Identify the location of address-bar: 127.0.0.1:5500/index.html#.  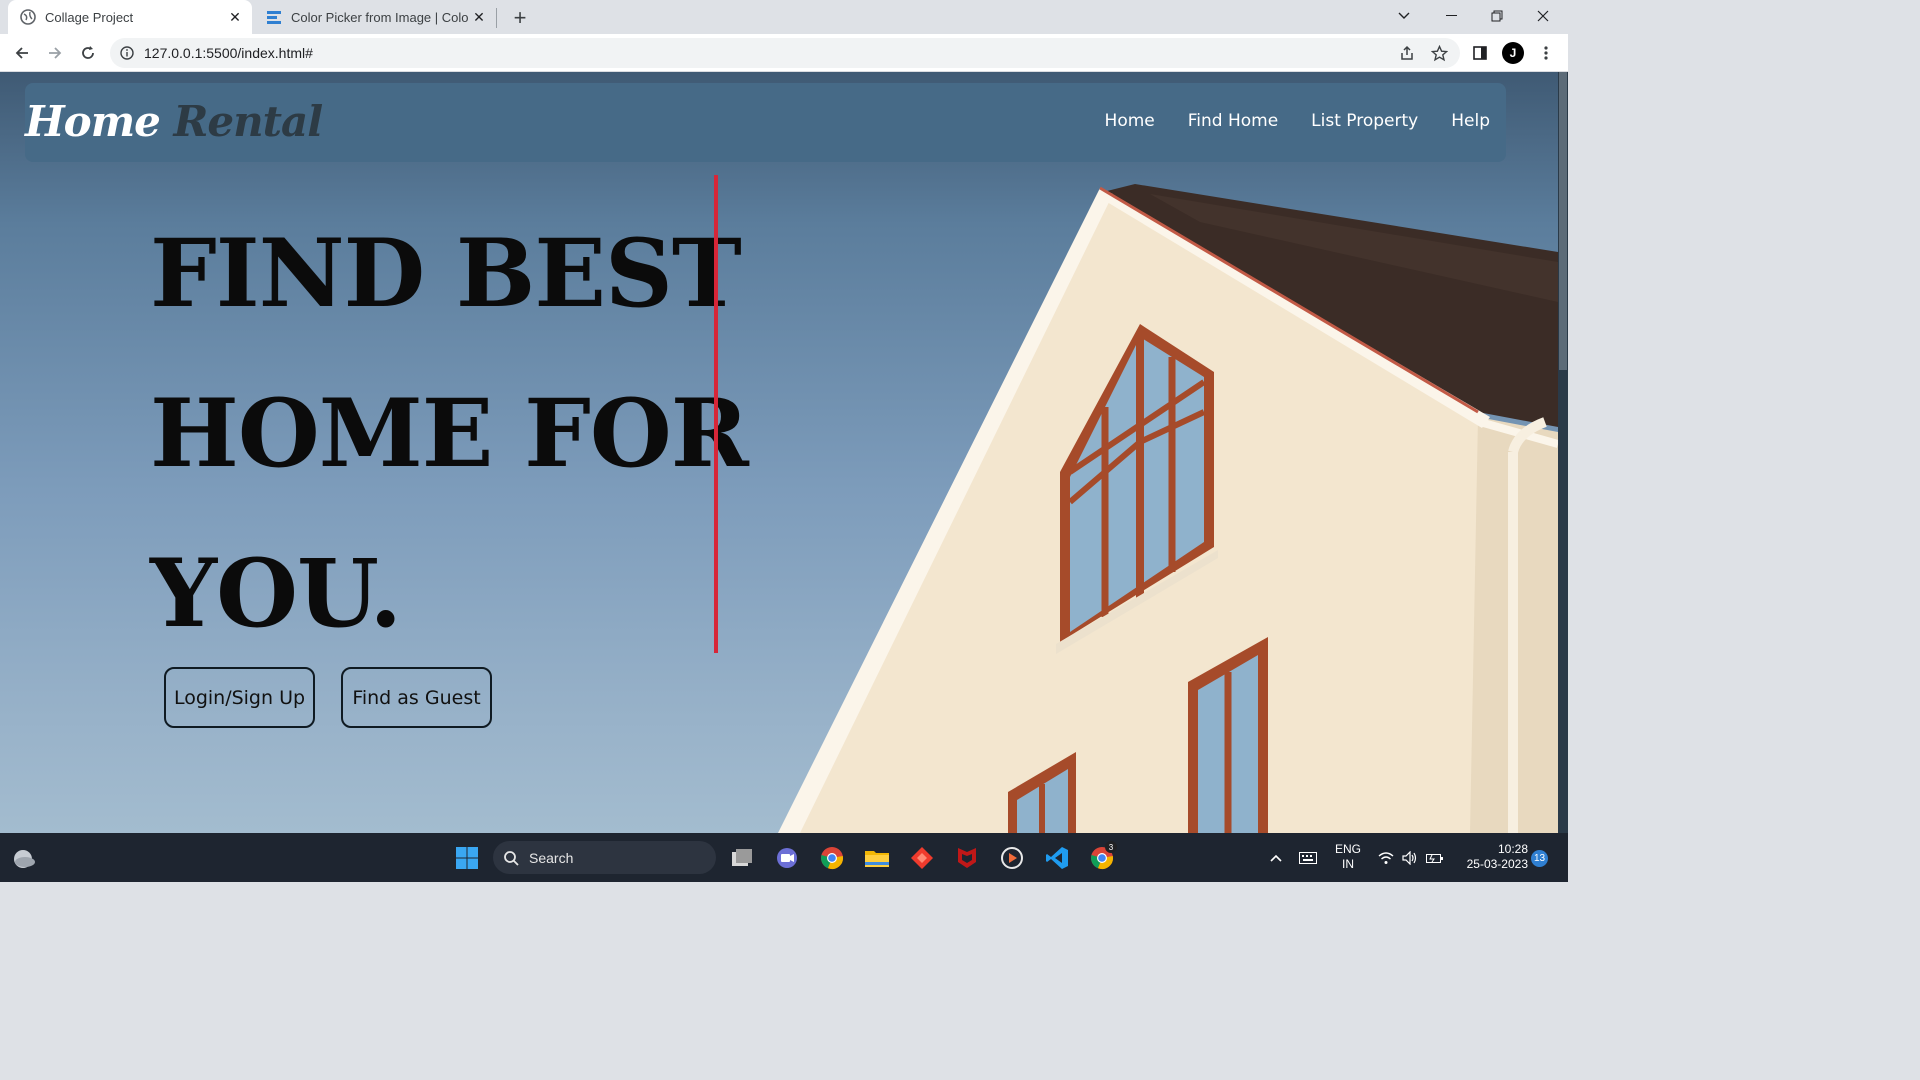
(785, 53).